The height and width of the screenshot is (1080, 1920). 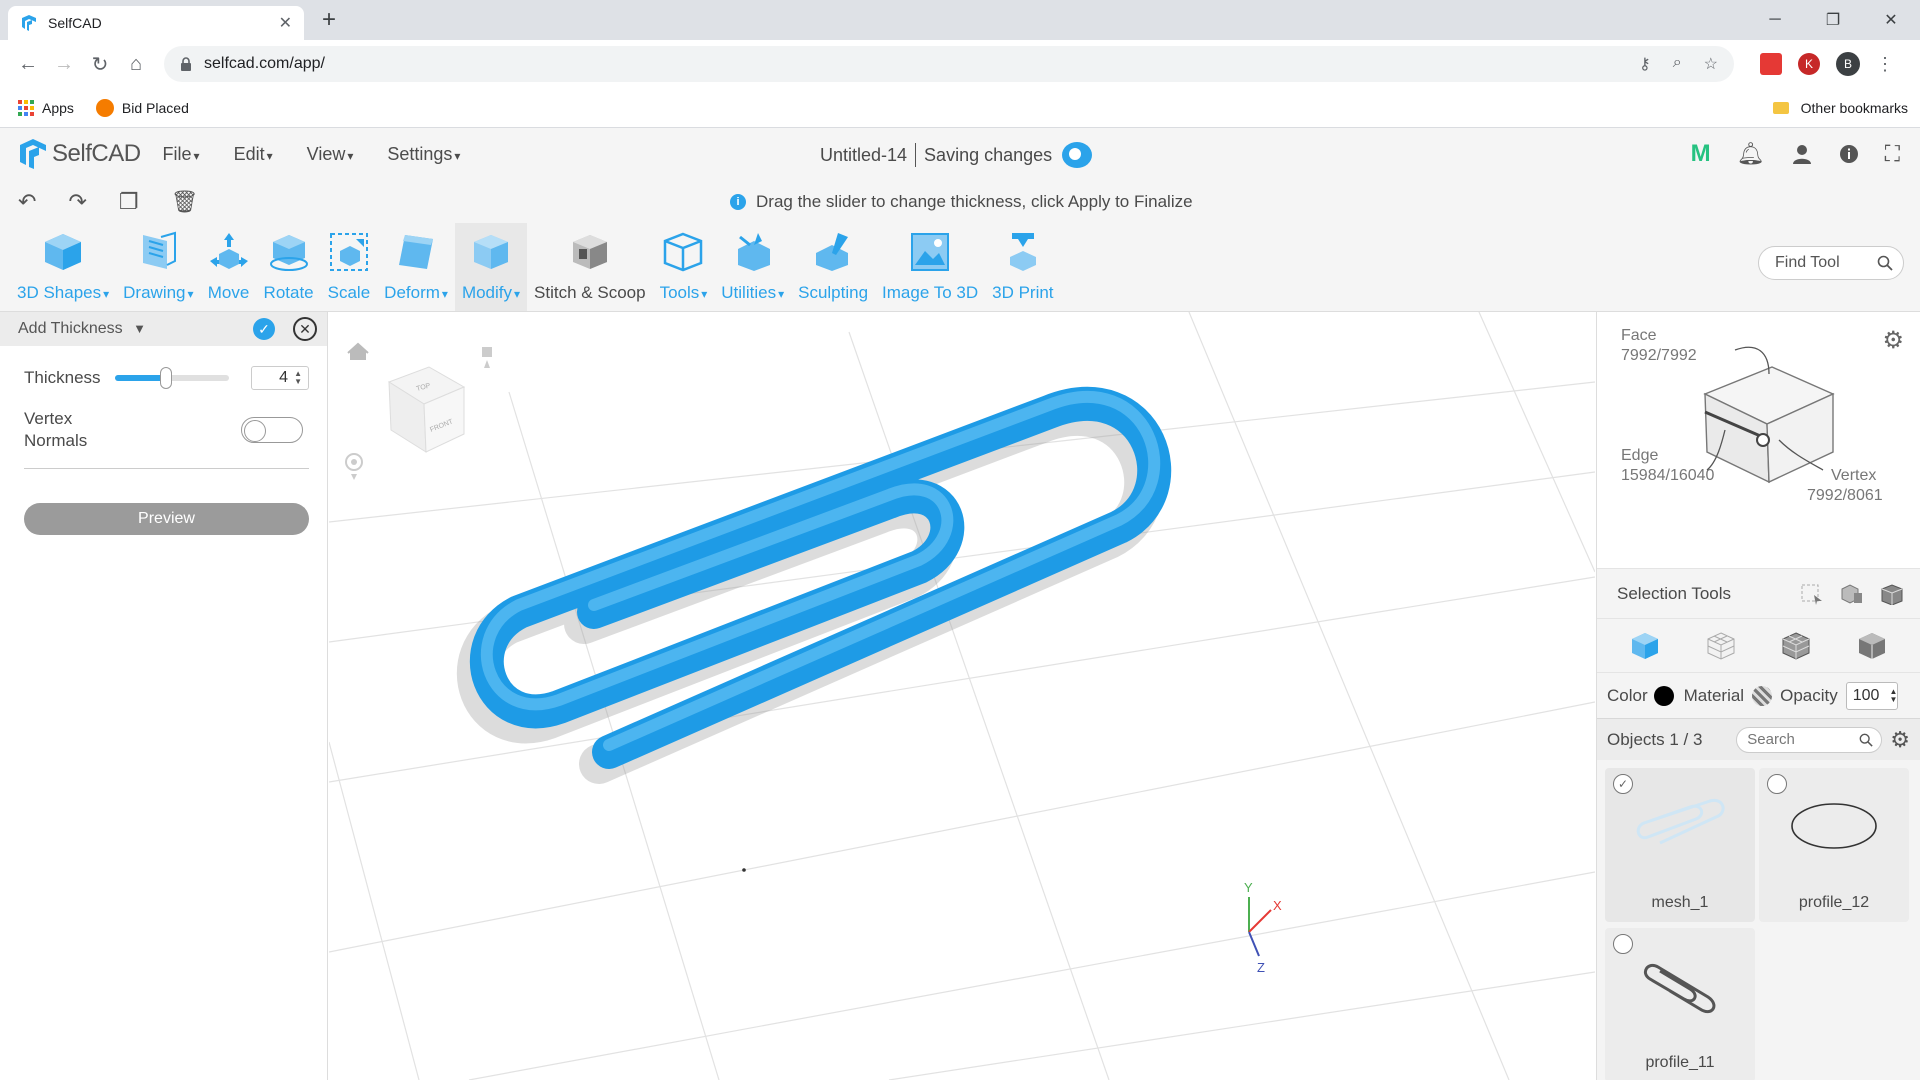 What do you see at coordinates (1831, 263) in the screenshot?
I see `find-tool-input: Find Tool` at bounding box center [1831, 263].